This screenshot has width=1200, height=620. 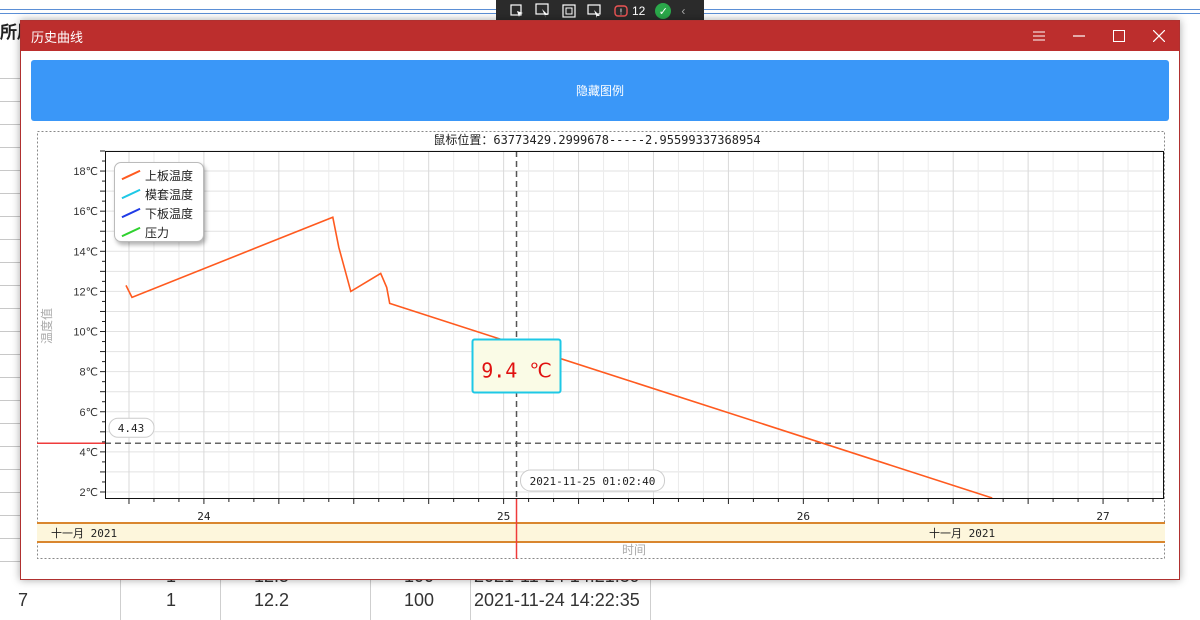 What do you see at coordinates (503, 516) in the screenshot?
I see `x-tick-label: 25` at bounding box center [503, 516].